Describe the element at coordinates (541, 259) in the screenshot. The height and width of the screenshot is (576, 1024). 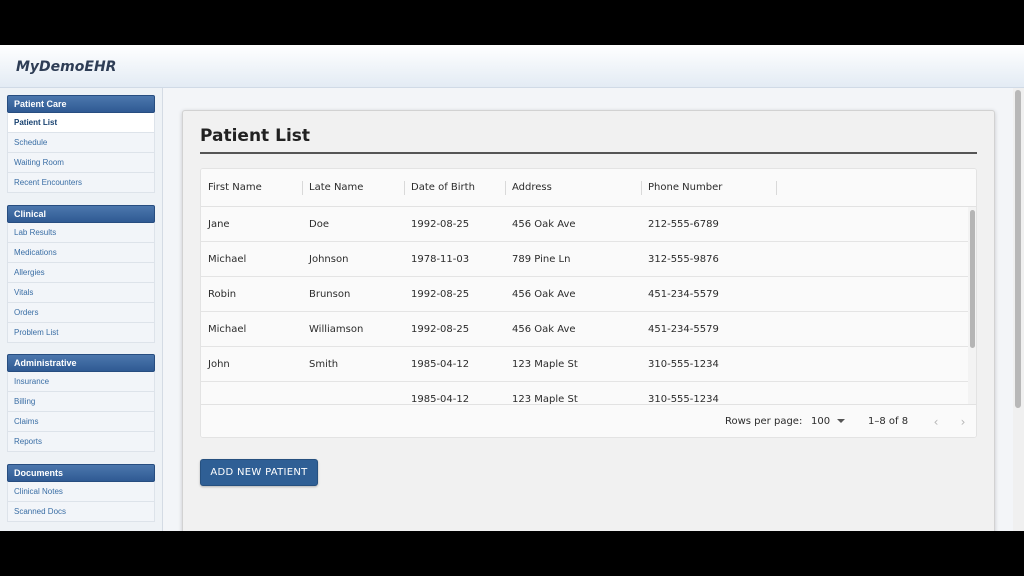
I see `table-cell: 789 Pine Ln` at that location.